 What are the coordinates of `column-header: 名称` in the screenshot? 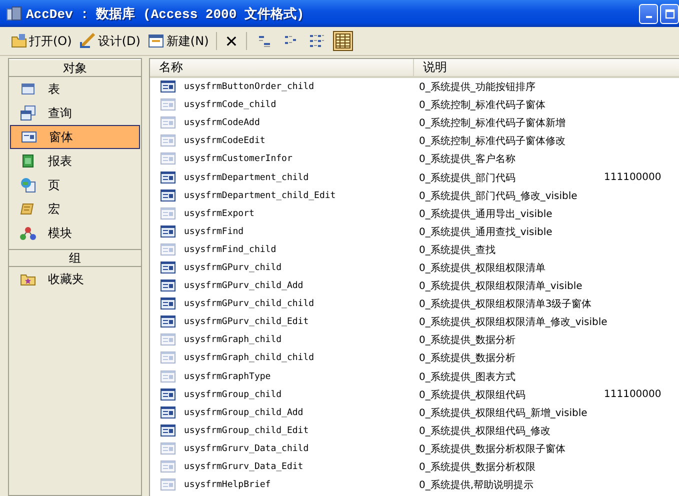 It's located at (282, 67).